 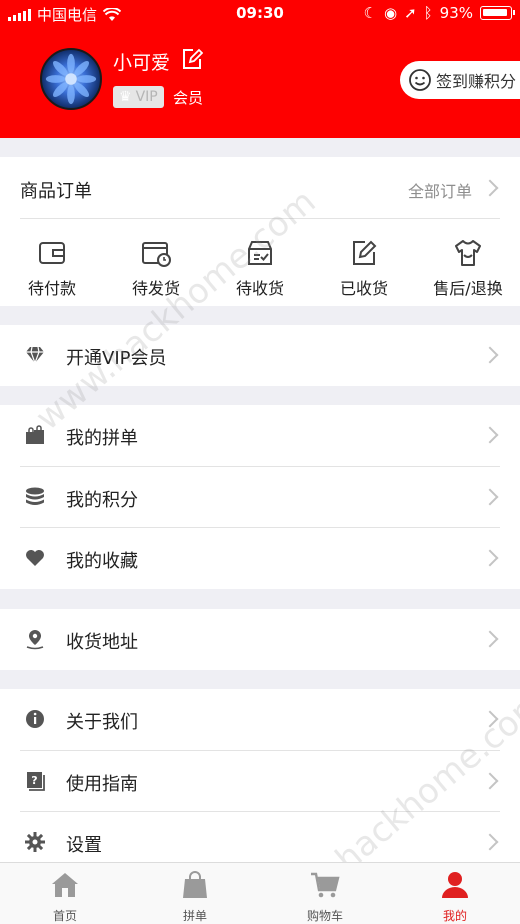 What do you see at coordinates (428, 13) in the screenshot?
I see `bluetooth-icon: ᛒ` at bounding box center [428, 13].